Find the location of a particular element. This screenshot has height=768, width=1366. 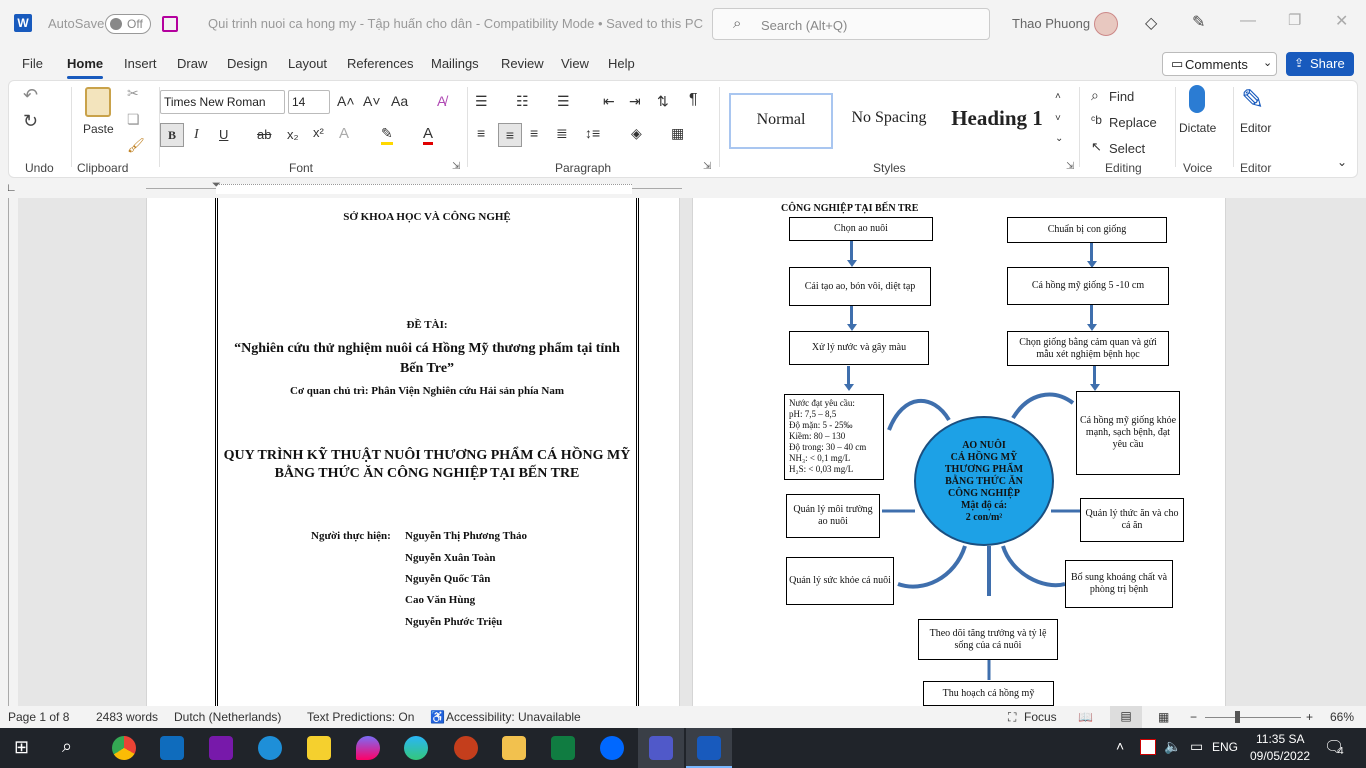

shrink-font-icon: A˅ is located at coordinates (372, 101).